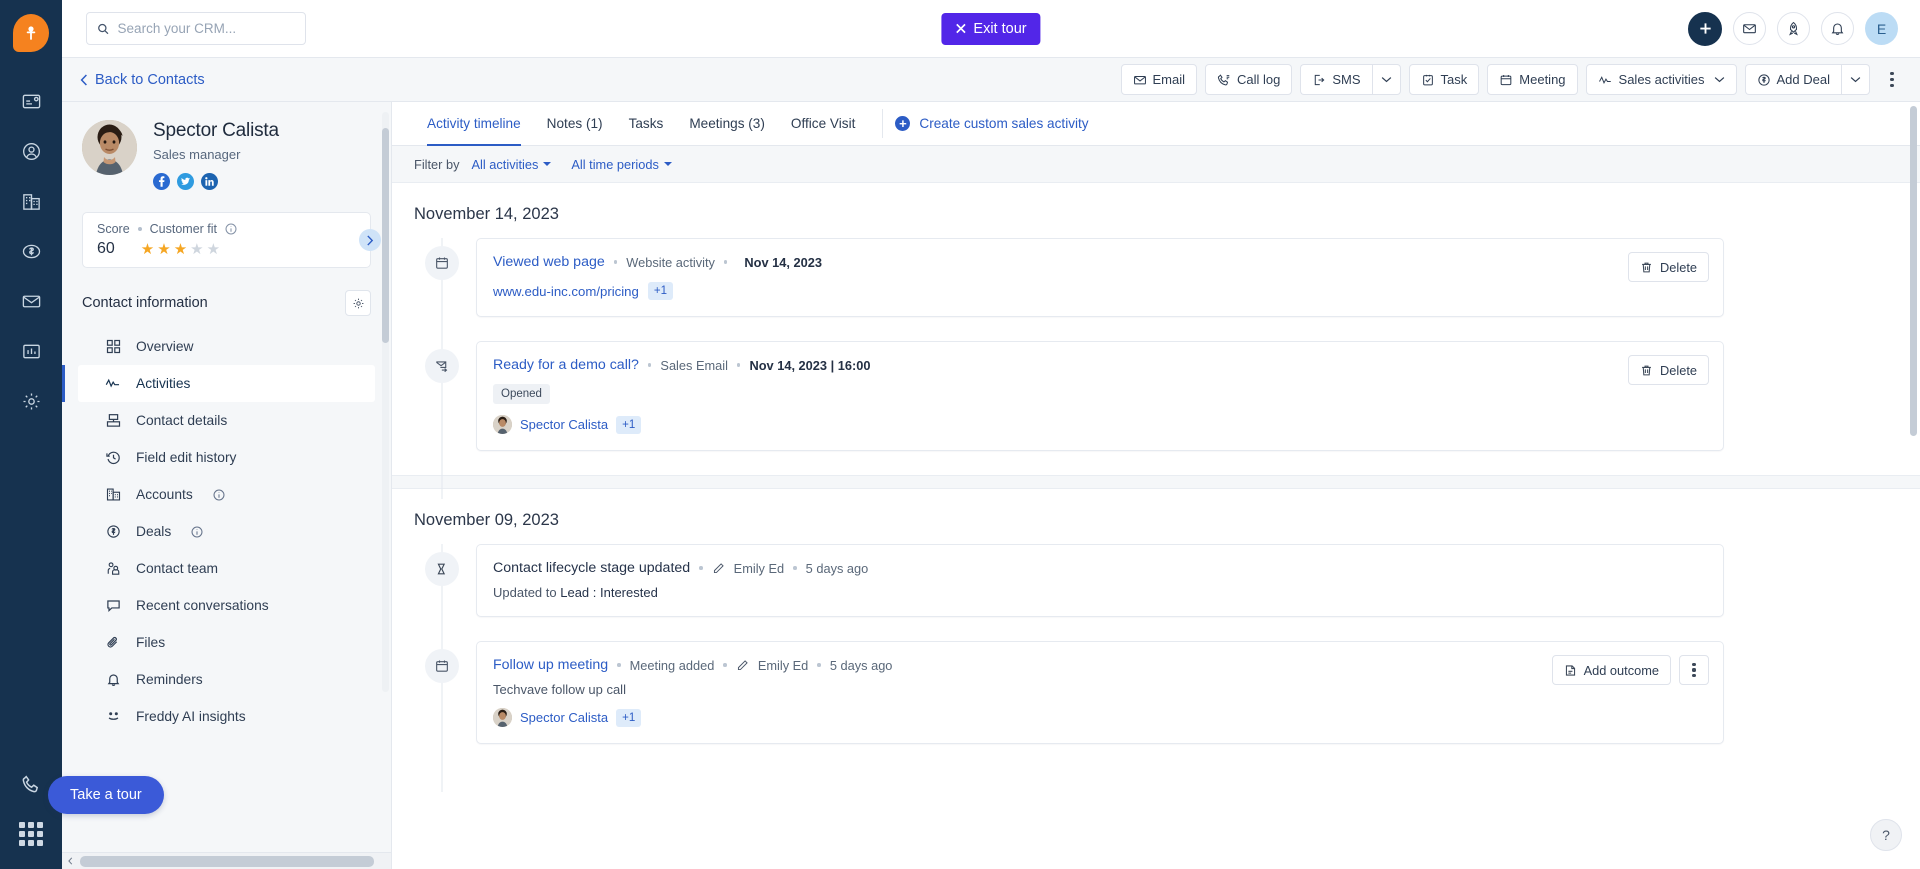 This screenshot has height=869, width=1920. What do you see at coordinates (1749, 28) in the screenshot?
I see `email-button` at bounding box center [1749, 28].